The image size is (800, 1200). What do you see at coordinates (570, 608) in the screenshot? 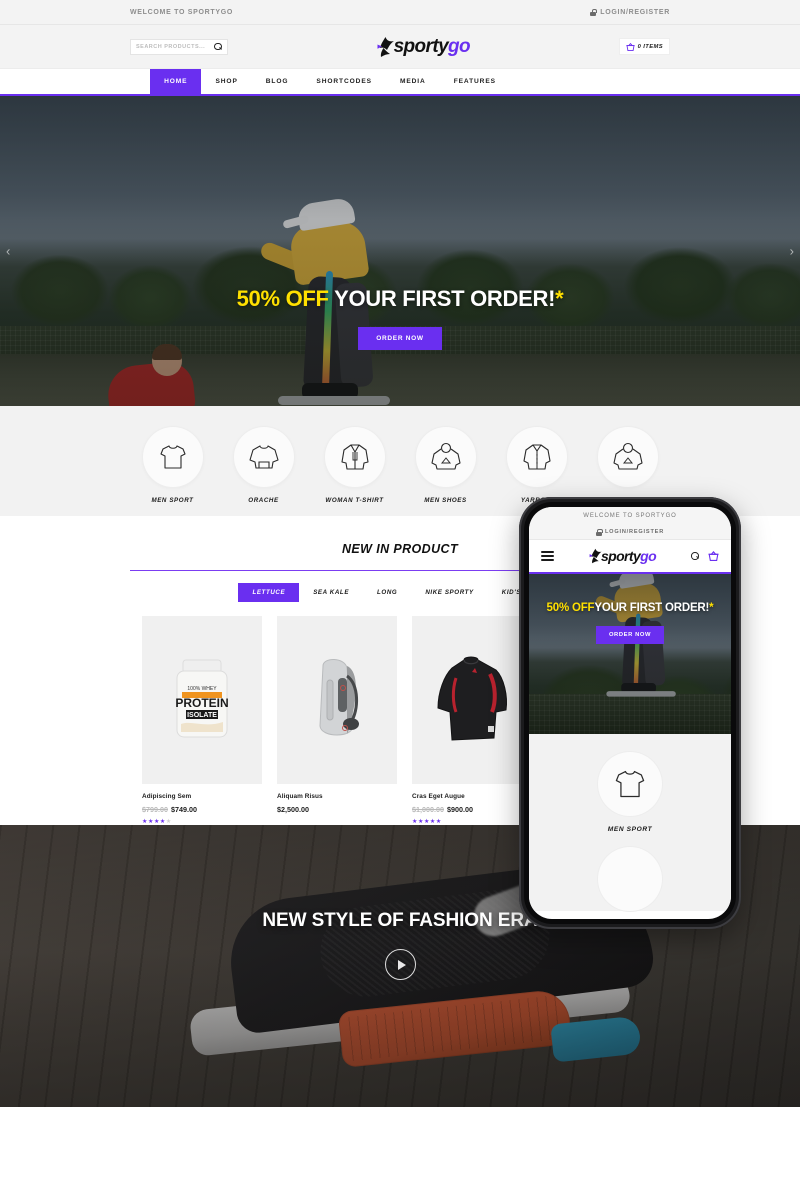
I see `phone-hero-discount: 50% OFF` at bounding box center [570, 608].